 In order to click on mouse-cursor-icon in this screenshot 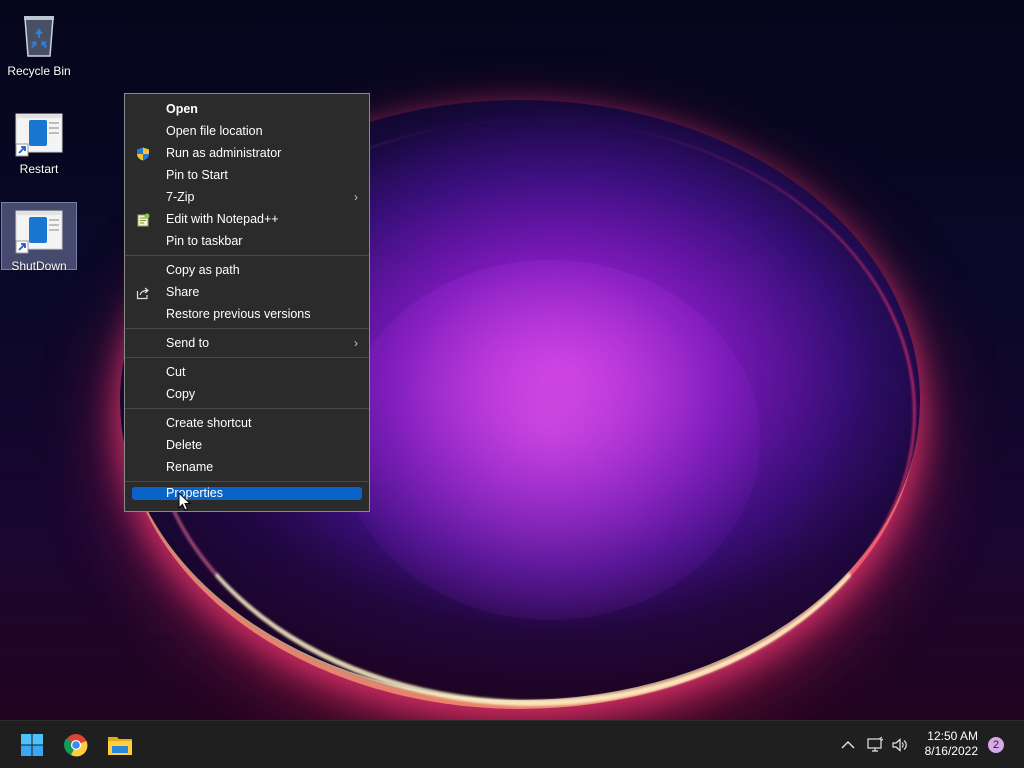, I will do `click(185, 501)`.